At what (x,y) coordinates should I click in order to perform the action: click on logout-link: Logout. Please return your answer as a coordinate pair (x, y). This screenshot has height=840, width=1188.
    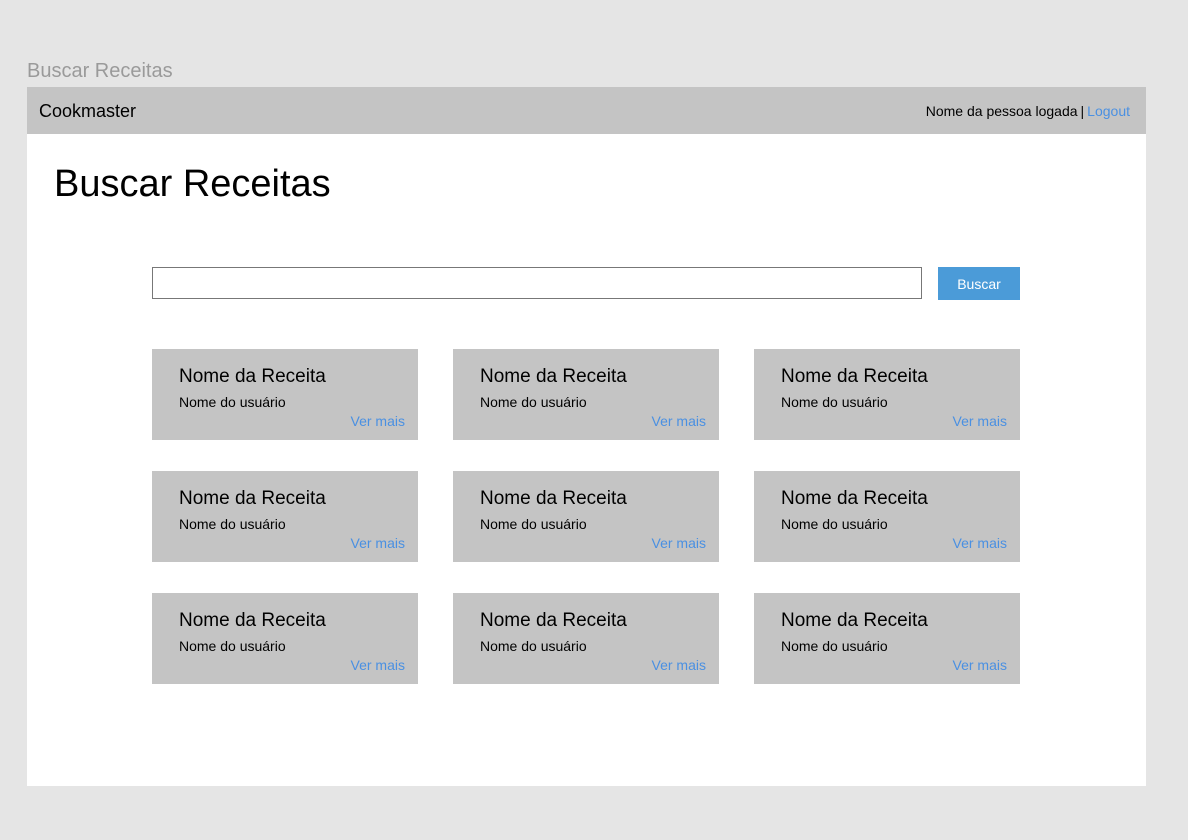
    Looking at the image, I should click on (1108, 111).